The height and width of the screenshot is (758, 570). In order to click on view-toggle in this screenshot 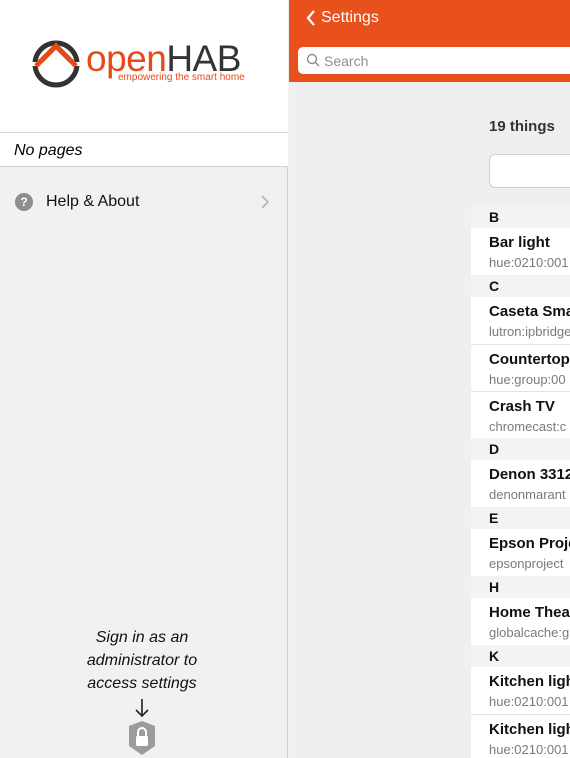, I will do `click(529, 171)`.